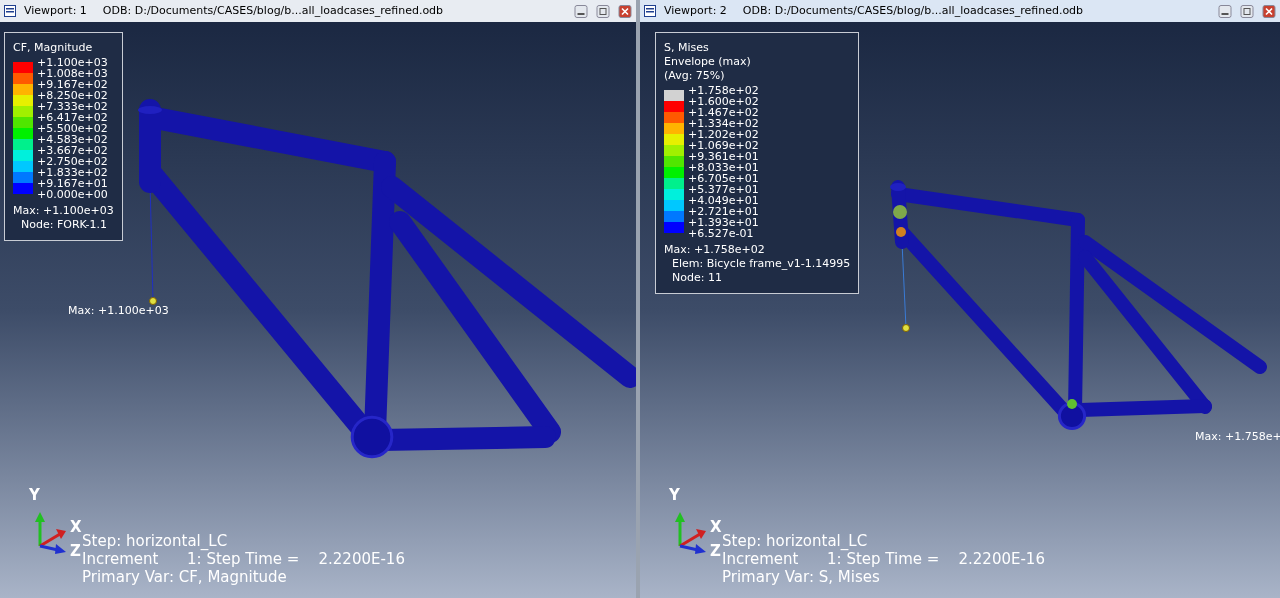 Image resolution: width=1280 pixels, height=598 pixels. I want to click on legend-value: +1.833e+02, so click(72, 172).